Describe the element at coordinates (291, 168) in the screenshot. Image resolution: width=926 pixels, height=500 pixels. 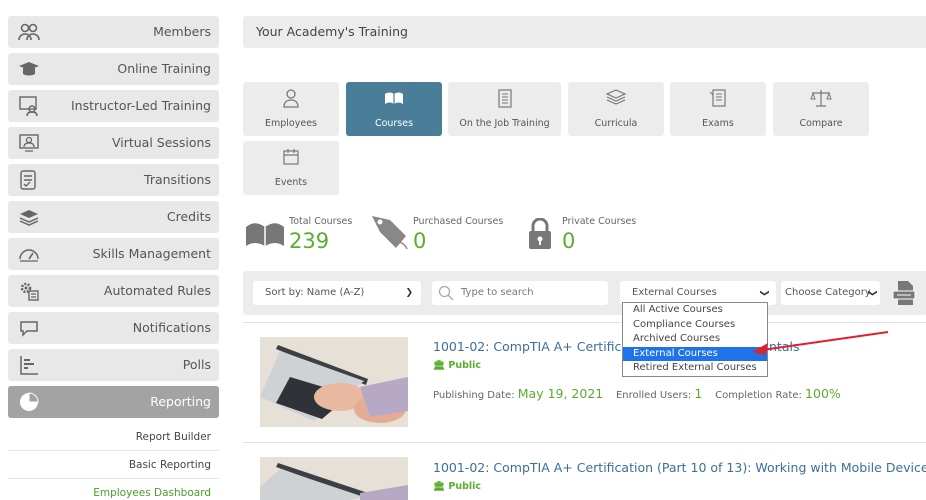
I see `tab-events: Events` at that location.